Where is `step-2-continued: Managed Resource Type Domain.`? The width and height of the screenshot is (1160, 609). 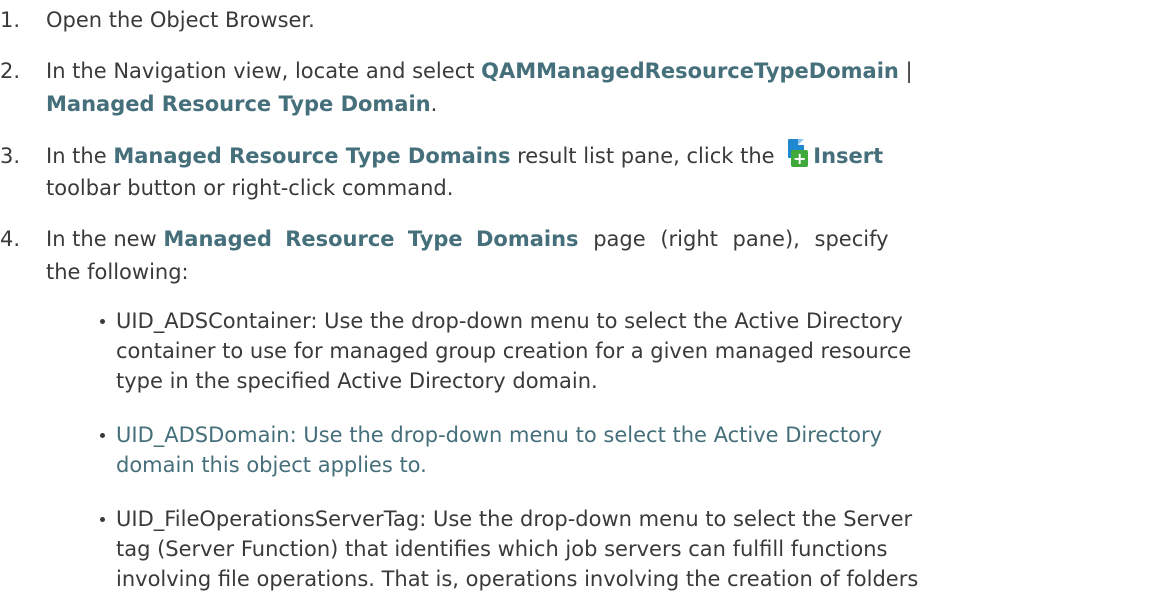
step-2-continued: Managed Resource Type Domain. is located at coordinates (241, 104).